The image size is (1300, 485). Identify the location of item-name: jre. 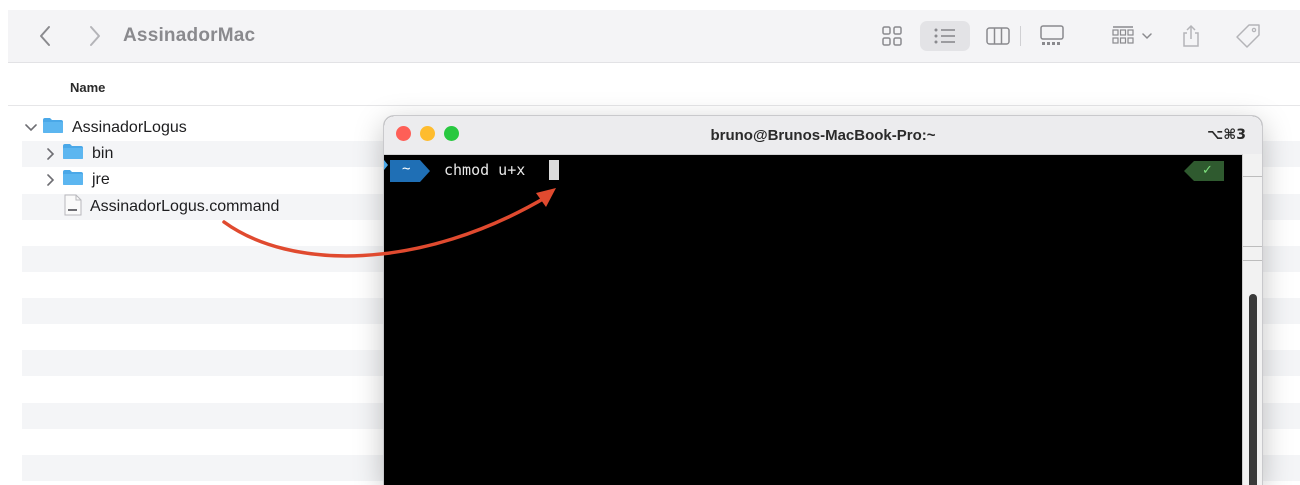
(101, 179).